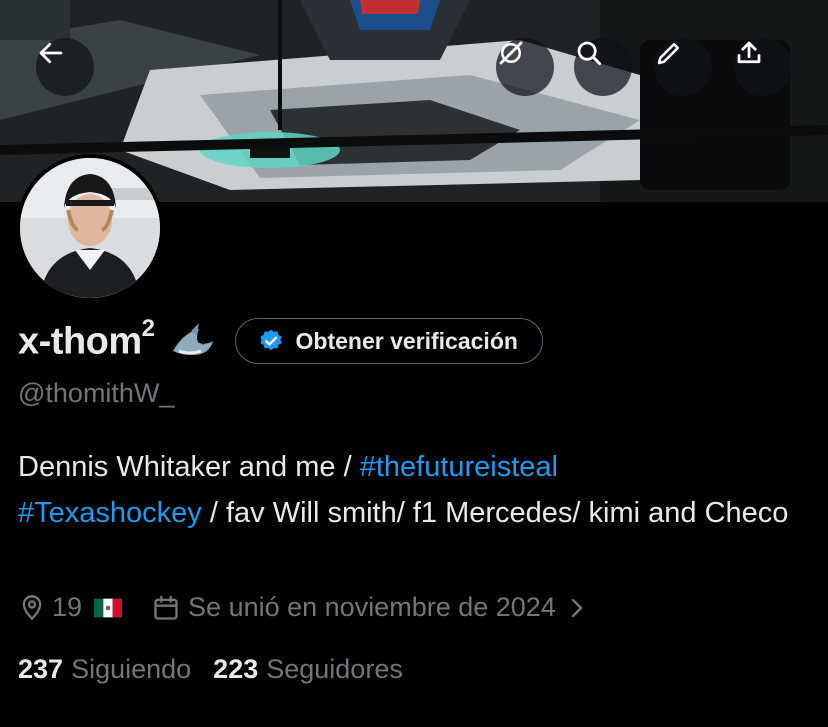 Image resolution: width=828 pixels, height=727 pixels. I want to click on bio-text-1: Dennis Whitaker and me /, so click(189, 467).